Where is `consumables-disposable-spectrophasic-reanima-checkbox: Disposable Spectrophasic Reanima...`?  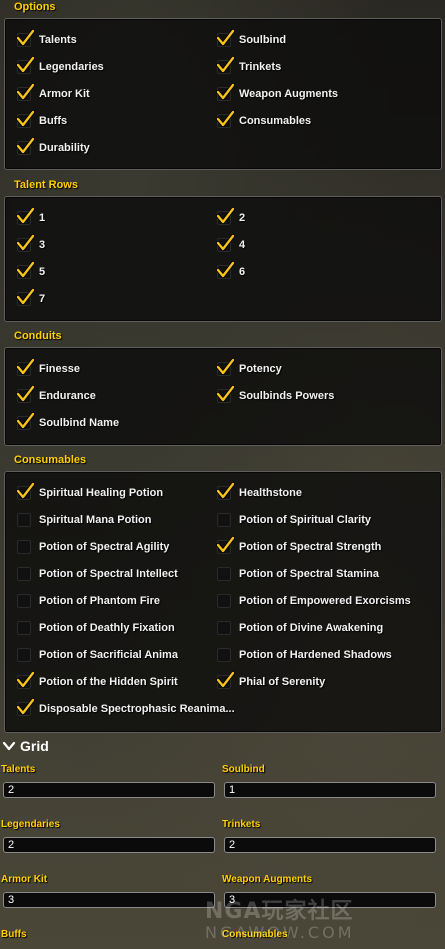 consumables-disposable-spectrophasic-reanima-checkbox: Disposable Spectrophasic Reanima... is located at coordinates (125, 708).